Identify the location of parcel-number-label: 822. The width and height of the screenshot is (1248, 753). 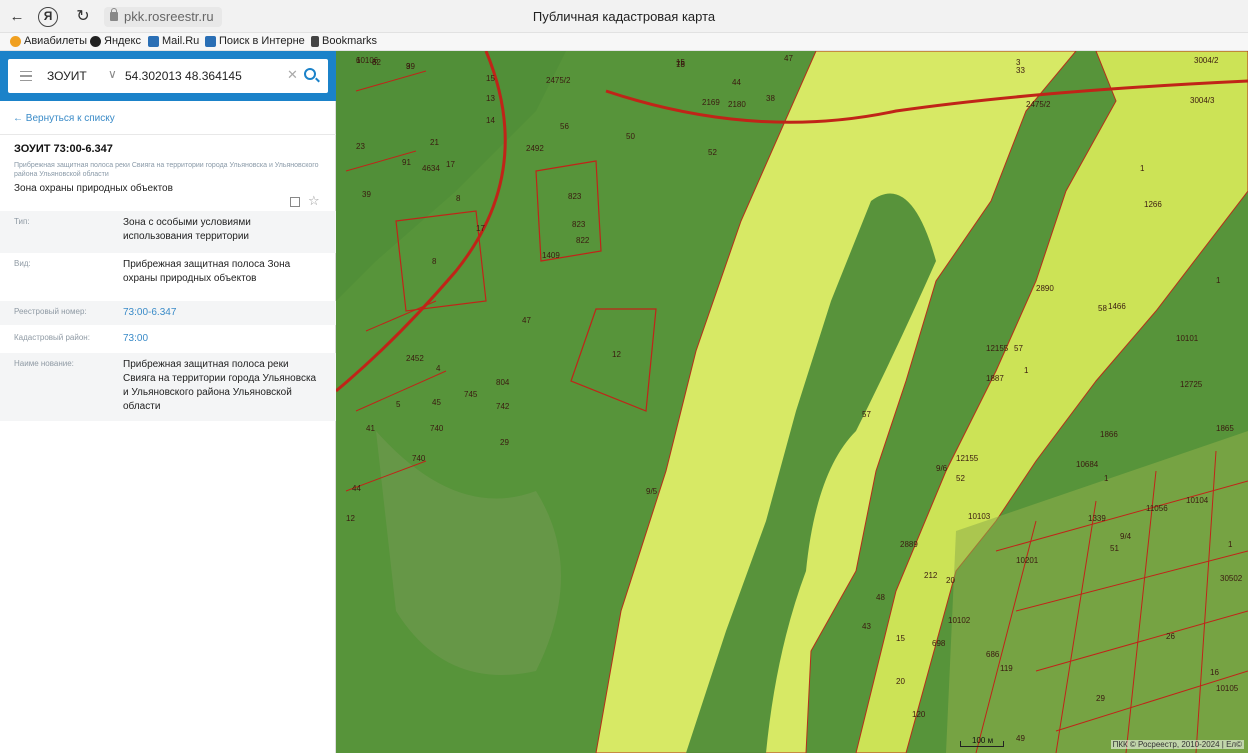
(583, 240).